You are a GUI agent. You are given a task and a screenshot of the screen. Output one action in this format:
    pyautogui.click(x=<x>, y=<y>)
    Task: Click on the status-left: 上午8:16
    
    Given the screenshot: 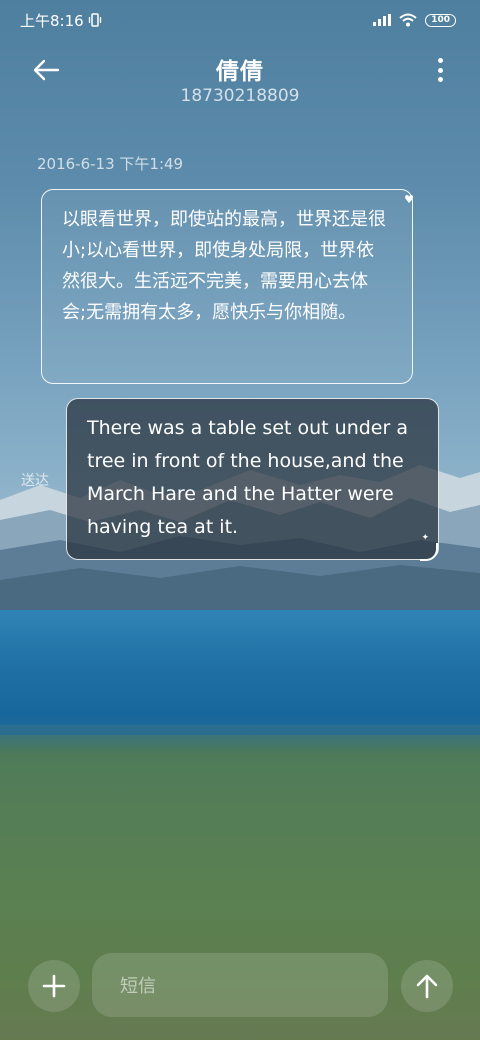 What is the action you would take?
    pyautogui.click(x=61, y=20)
    